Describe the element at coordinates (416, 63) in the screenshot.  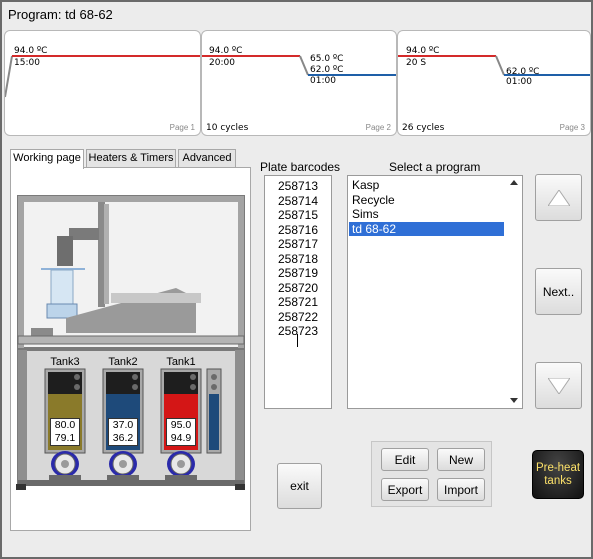
I see `stage-3-time-denature: 20 S` at that location.